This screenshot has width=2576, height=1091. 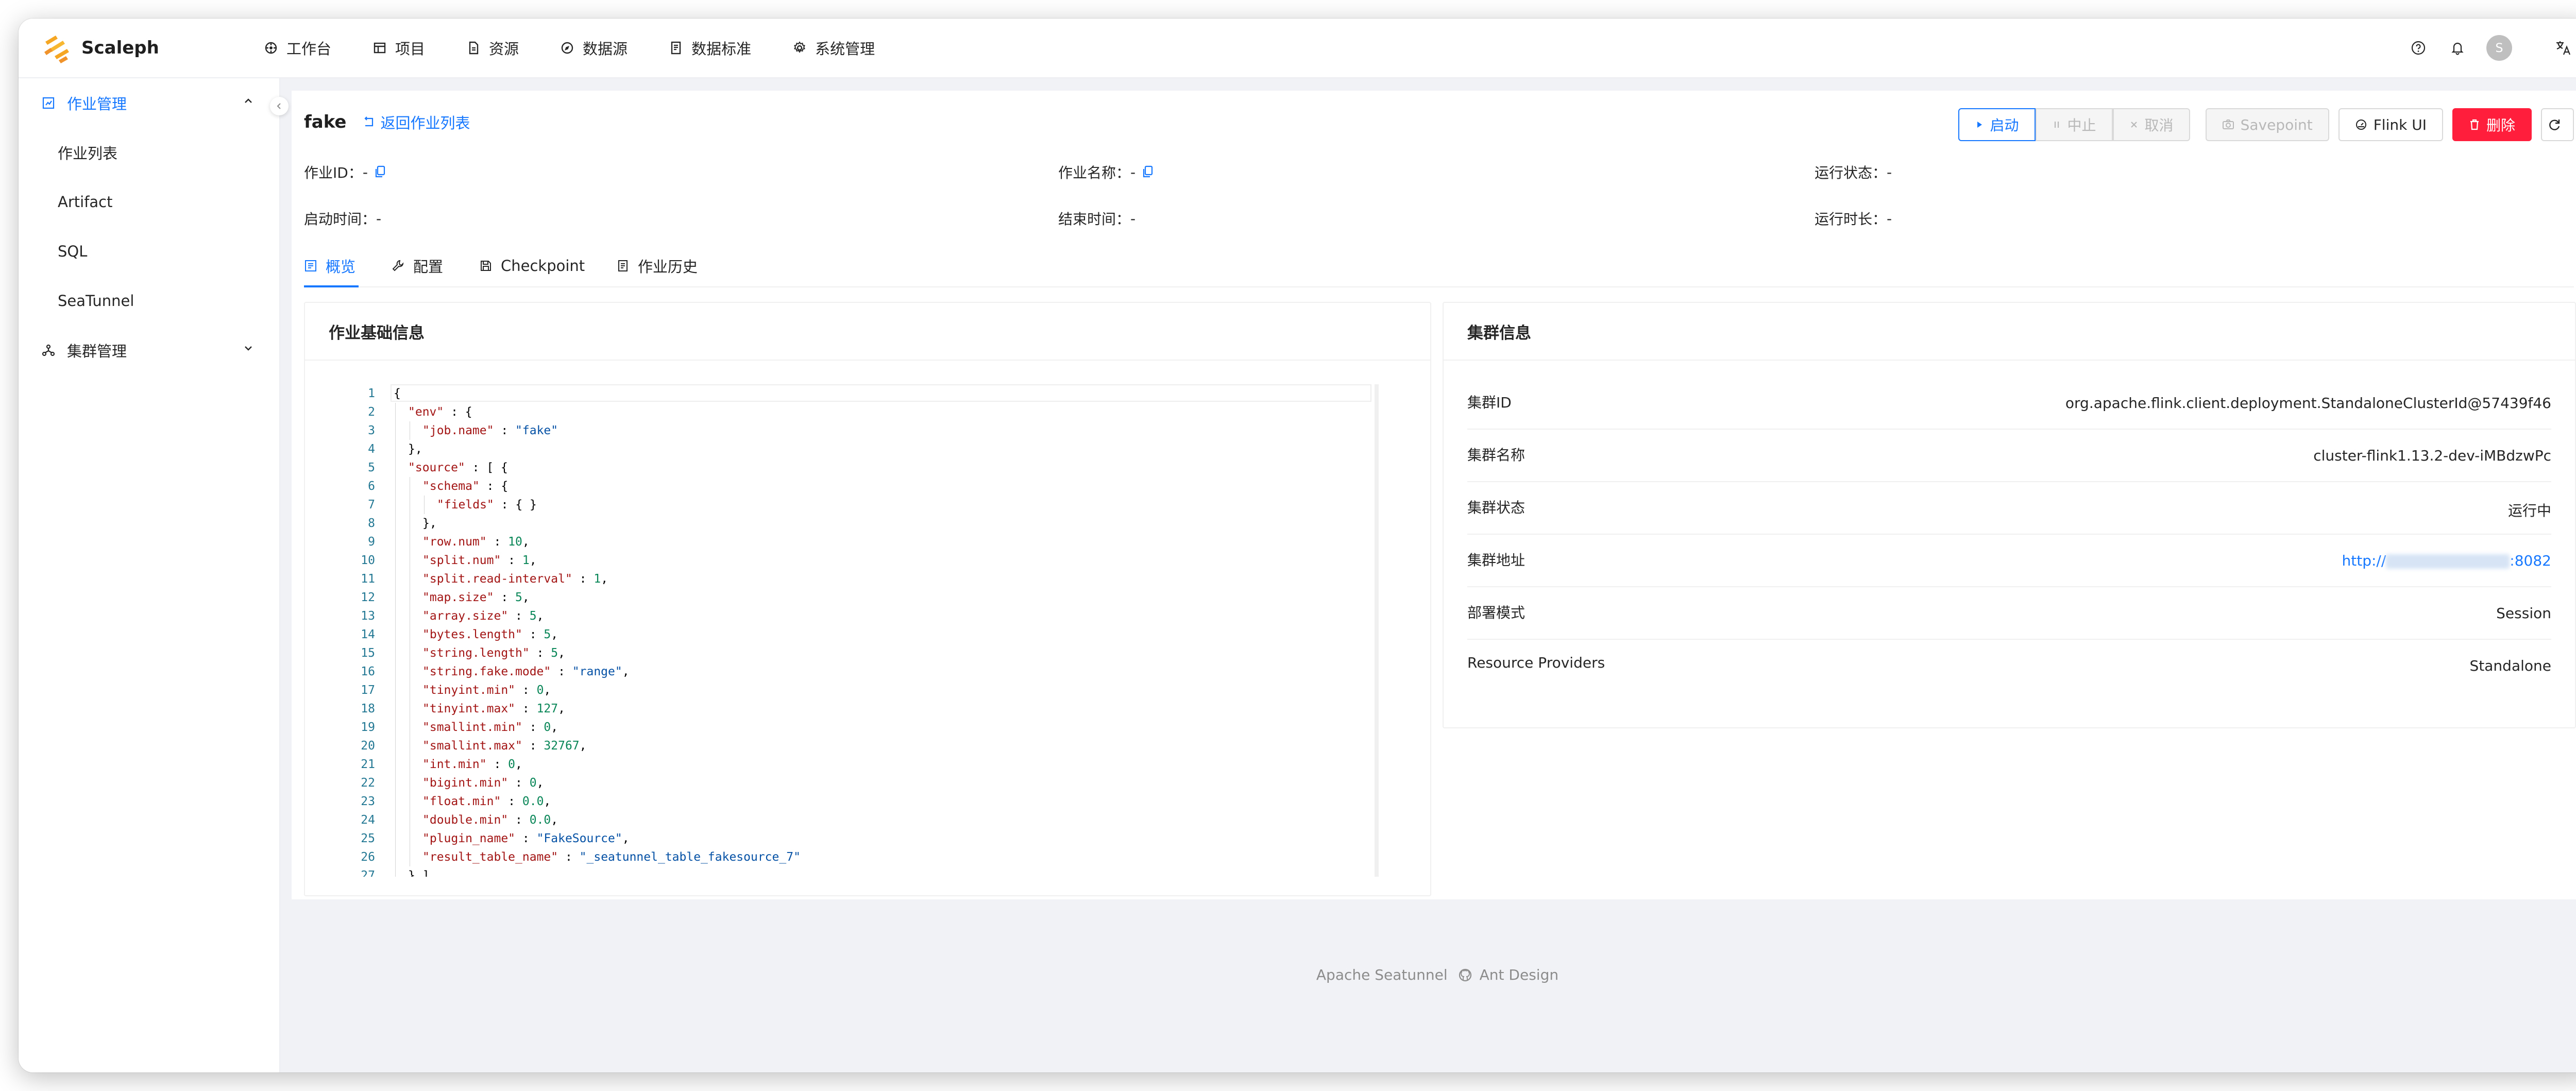 What do you see at coordinates (2418, 48) in the screenshot?
I see `help-icon` at bounding box center [2418, 48].